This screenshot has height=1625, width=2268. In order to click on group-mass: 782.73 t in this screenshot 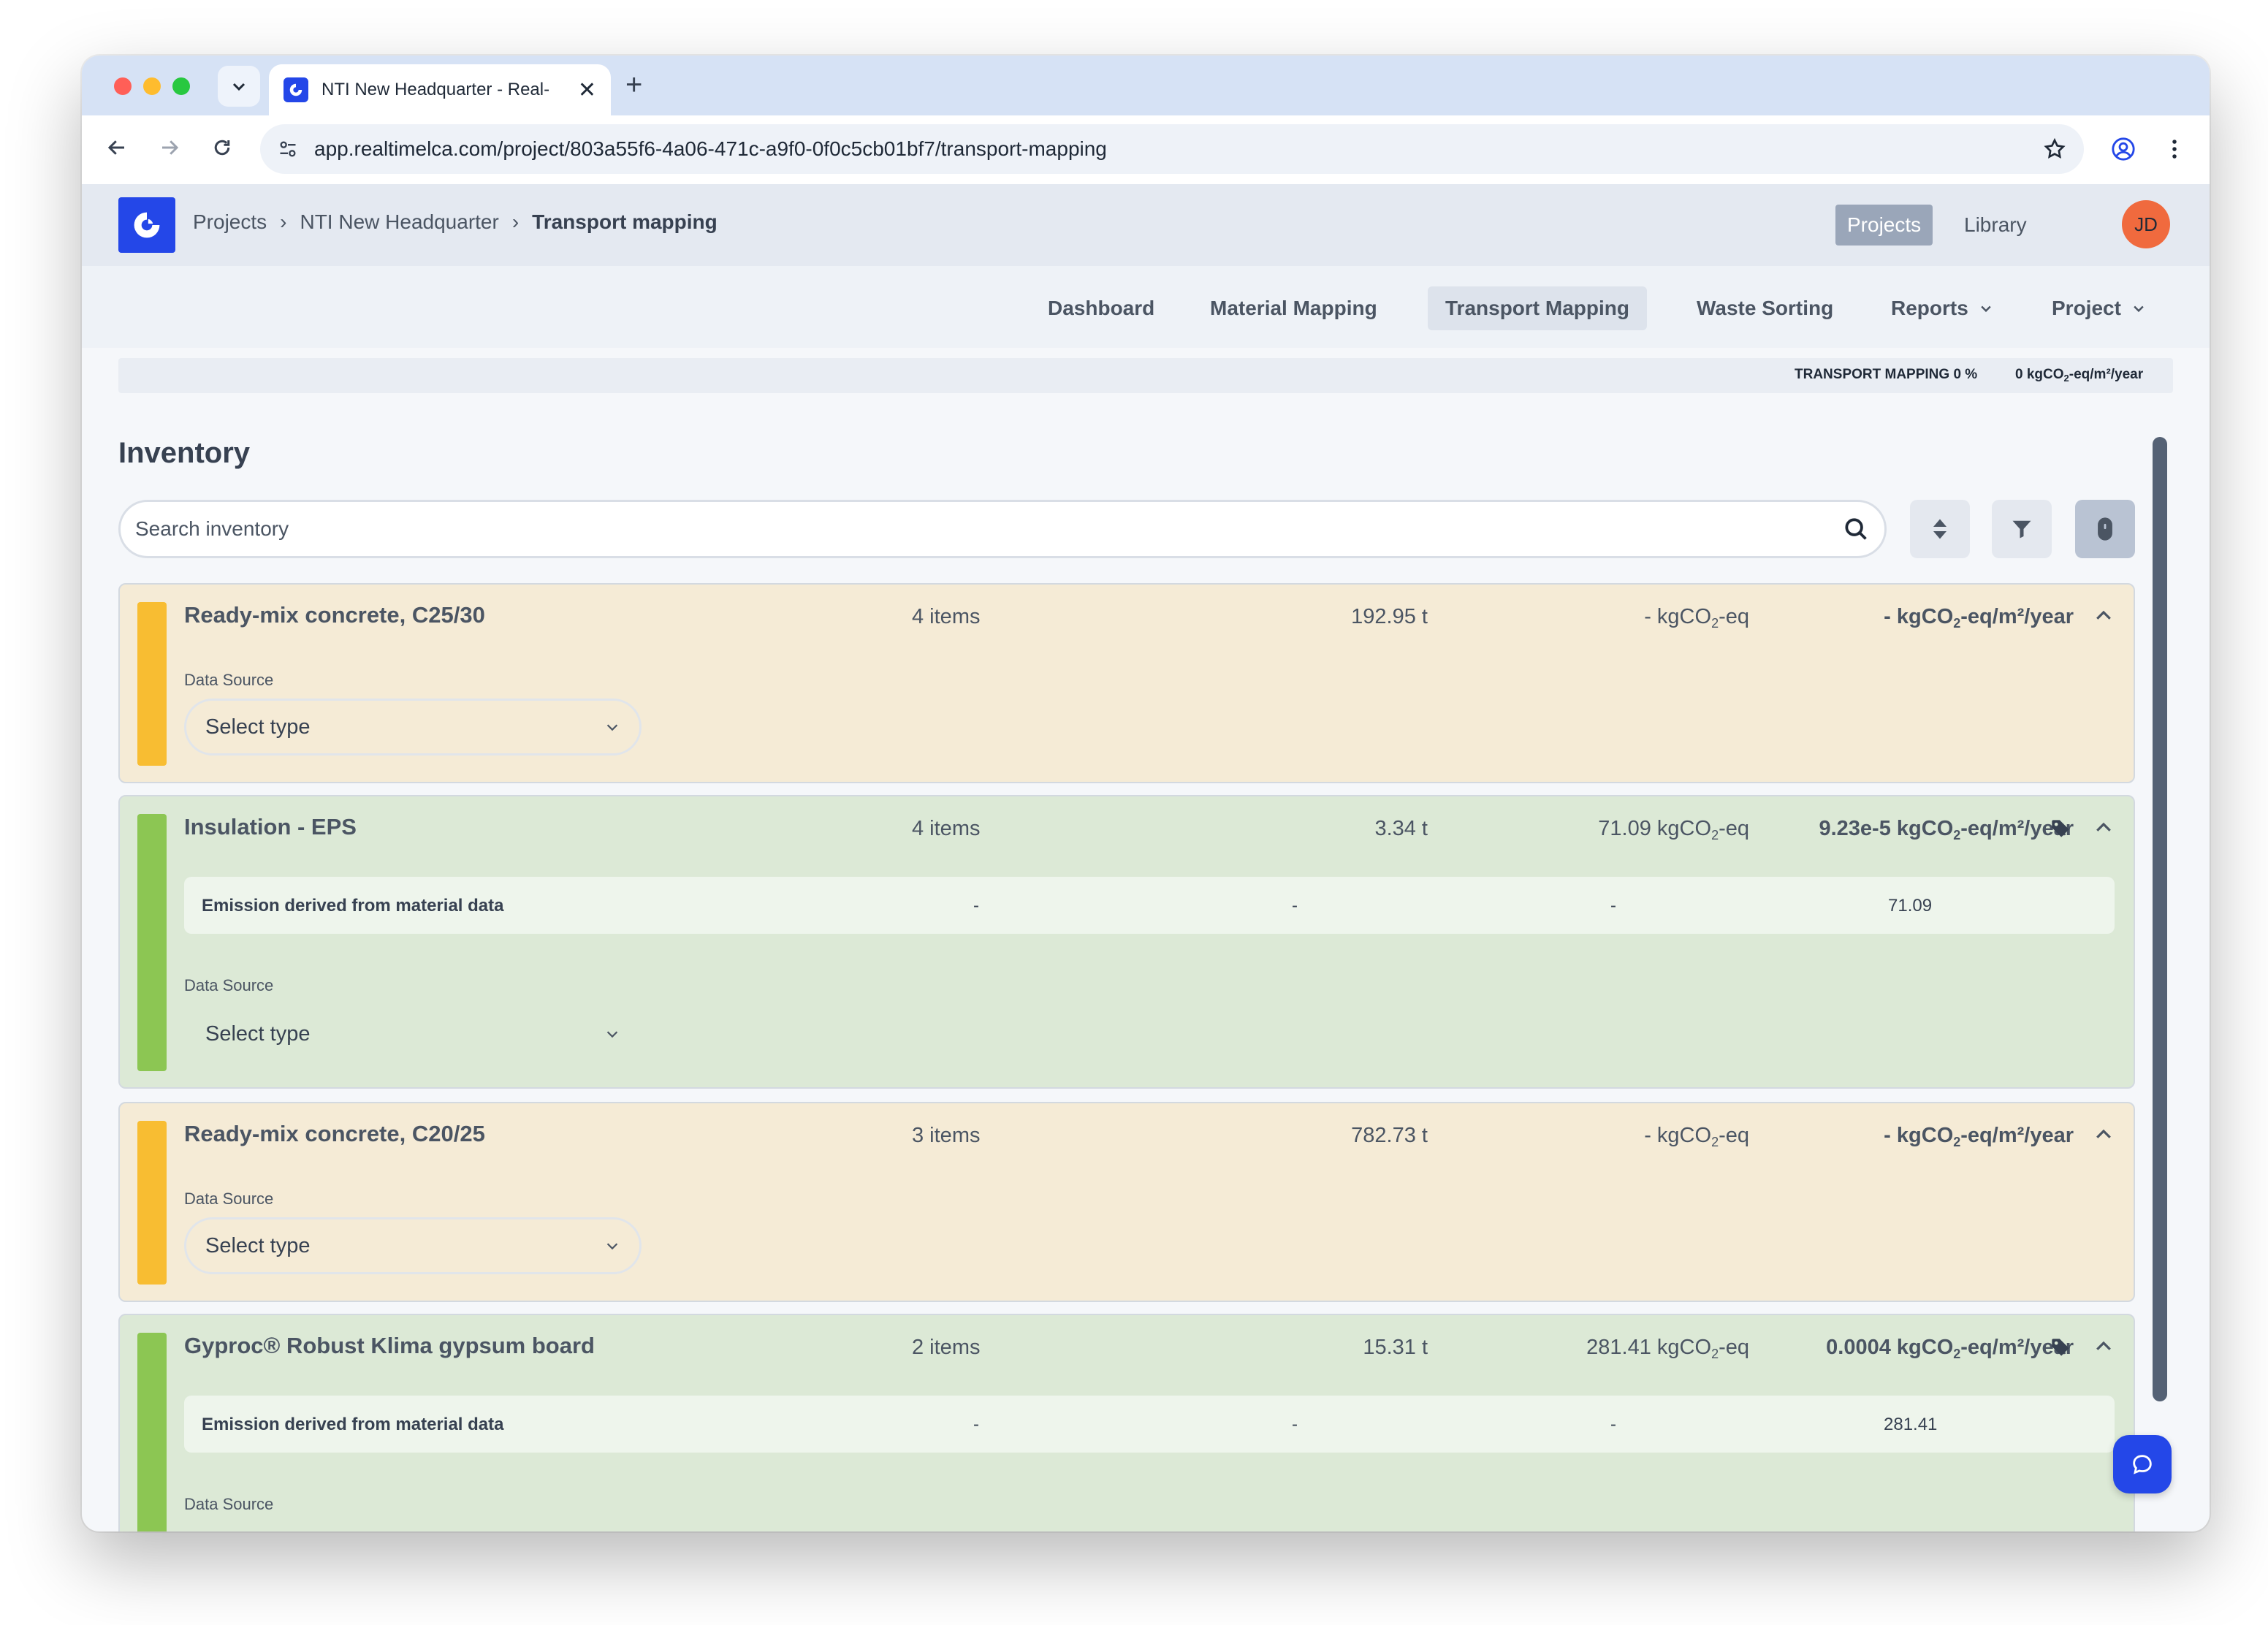, I will do `click(1389, 1135)`.